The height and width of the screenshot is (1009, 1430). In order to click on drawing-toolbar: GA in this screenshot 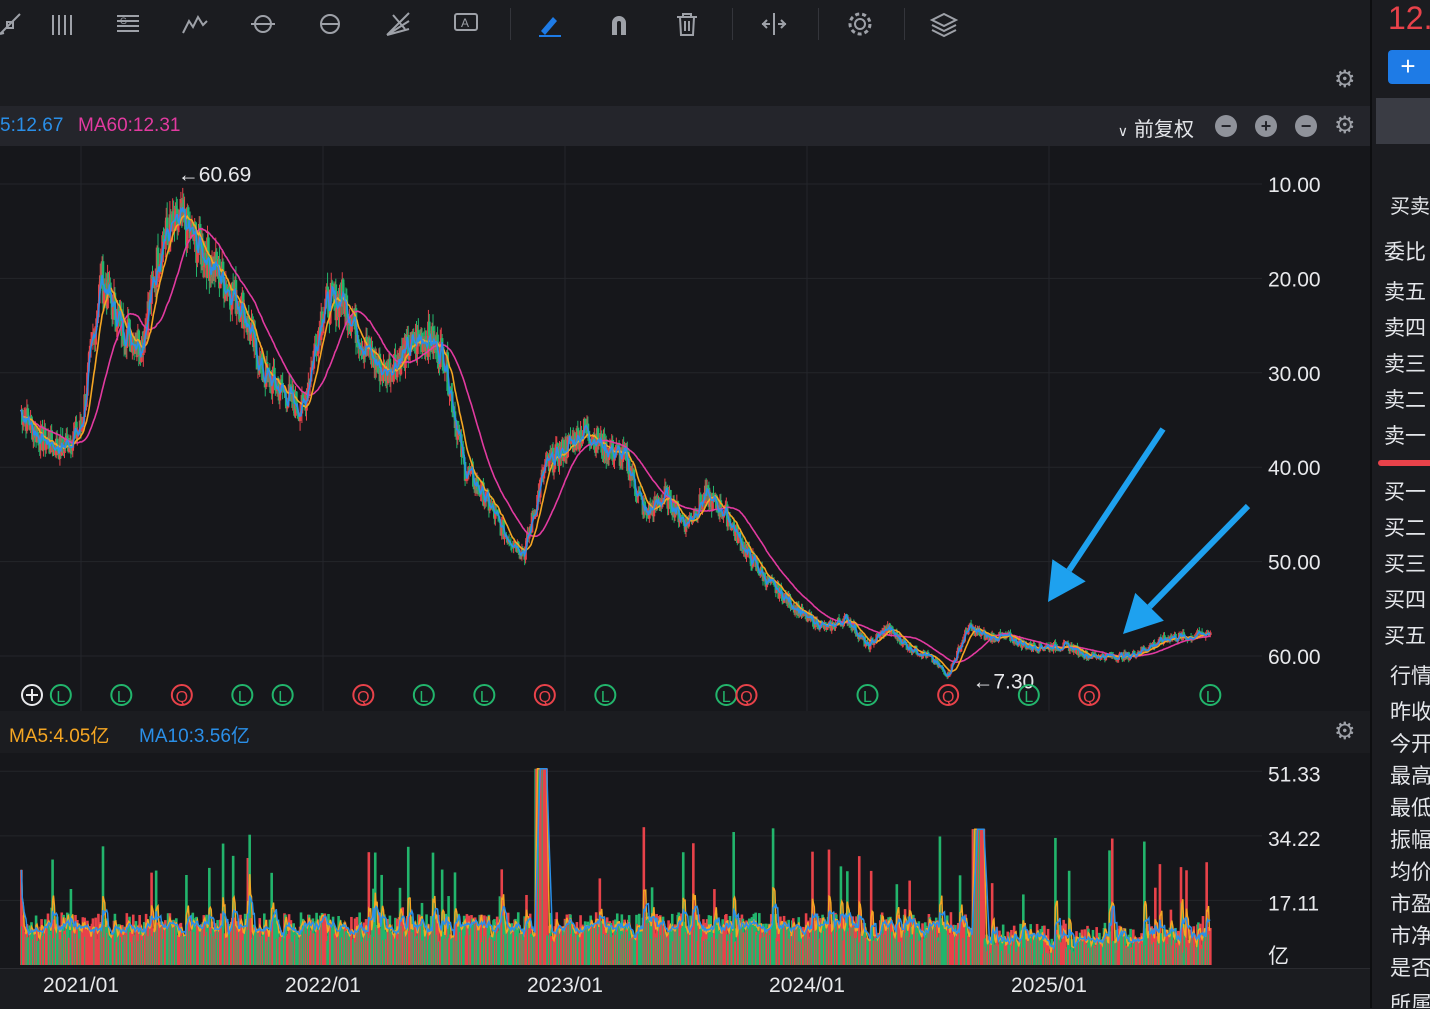, I will do `click(685, 24)`.